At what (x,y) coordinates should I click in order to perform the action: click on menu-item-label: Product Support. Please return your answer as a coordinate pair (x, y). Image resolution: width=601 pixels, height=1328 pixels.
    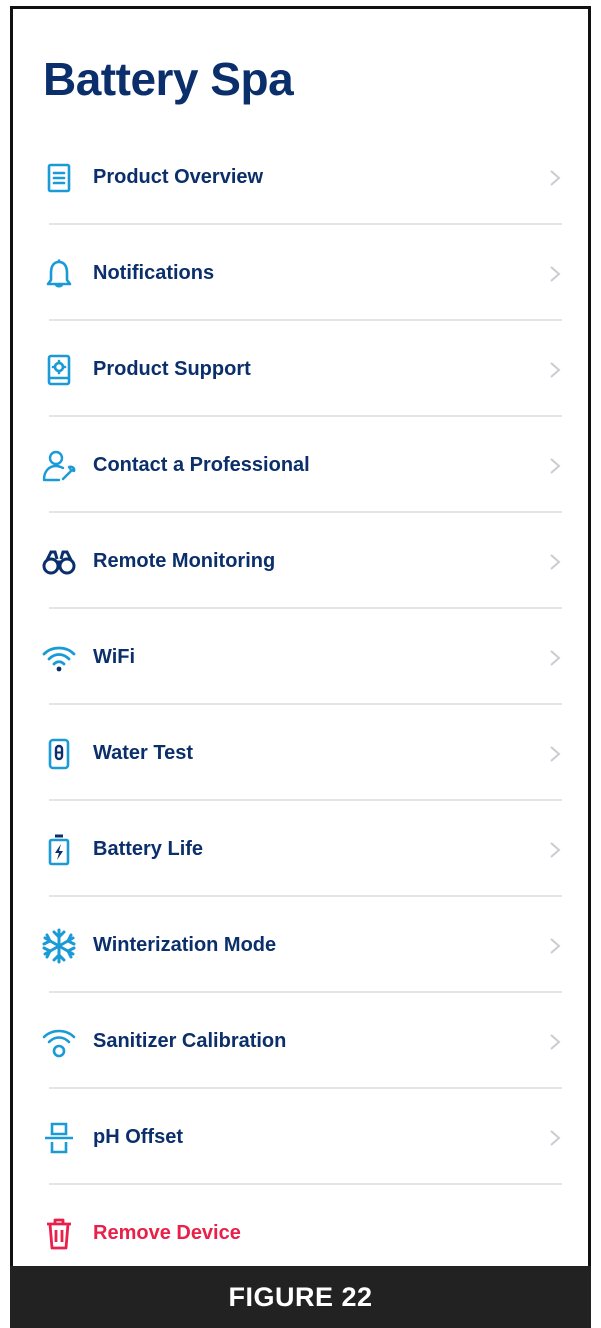
    Looking at the image, I should click on (172, 369).